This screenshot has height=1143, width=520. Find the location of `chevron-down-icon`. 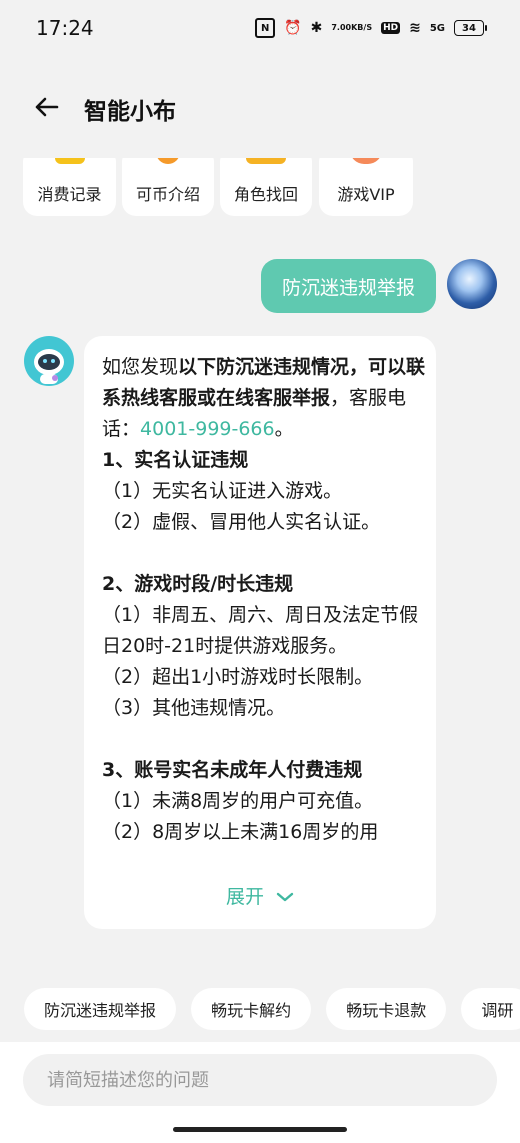

chevron-down-icon is located at coordinates (285, 897).